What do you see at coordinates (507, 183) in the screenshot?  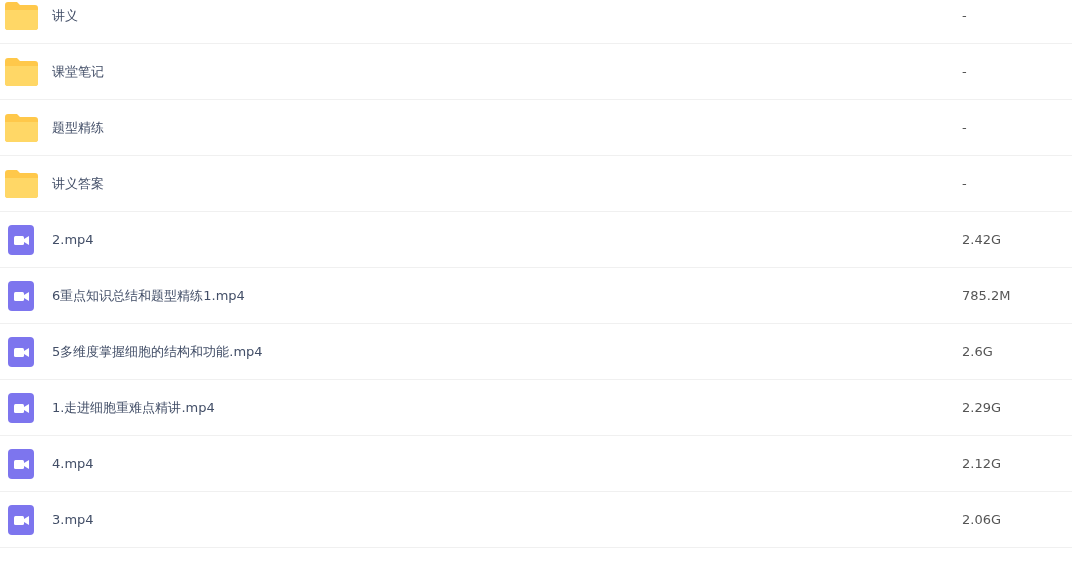 I see `file-name: 讲义答案` at bounding box center [507, 183].